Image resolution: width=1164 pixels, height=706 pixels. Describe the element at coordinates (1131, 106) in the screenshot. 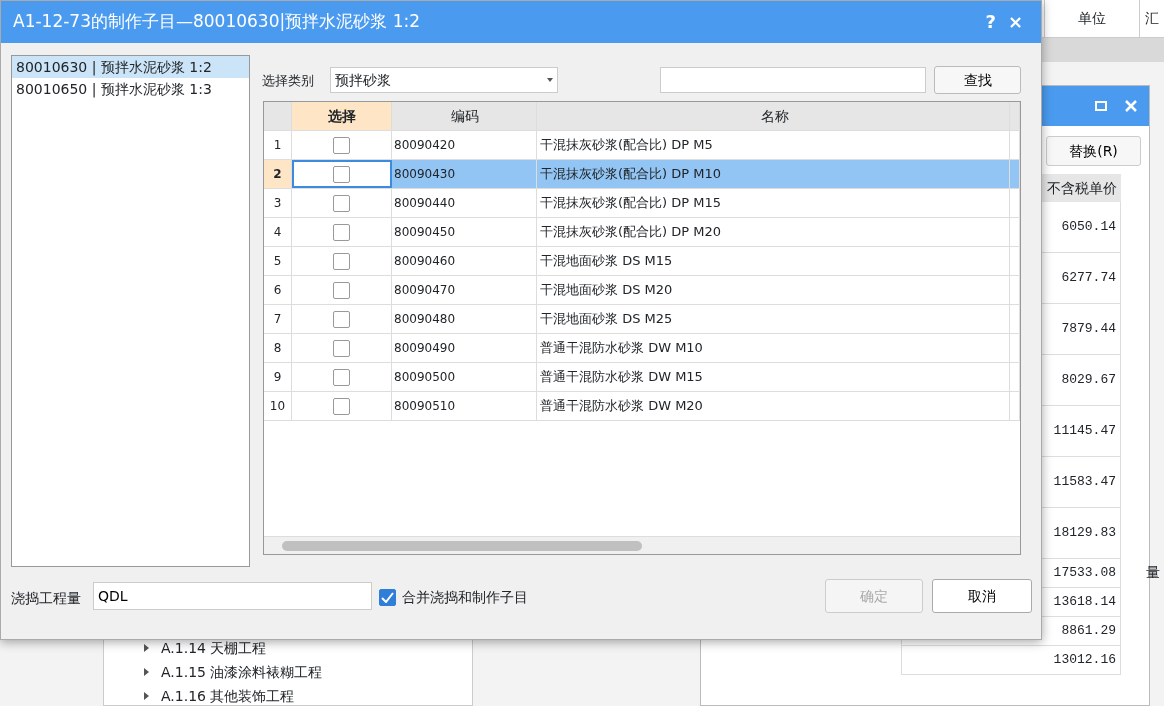

I see `close-icon` at that location.